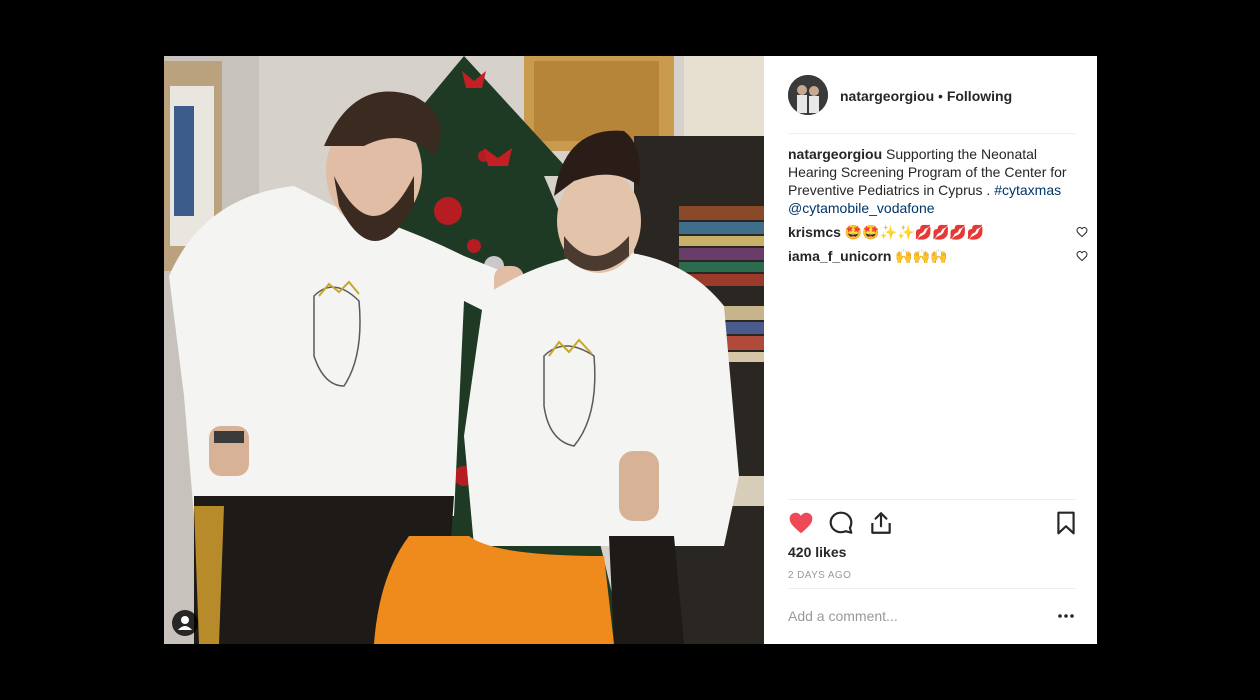  What do you see at coordinates (931, 571) in the screenshot?
I see `action-section: 420 likes 2 DAYS AGO` at bounding box center [931, 571].